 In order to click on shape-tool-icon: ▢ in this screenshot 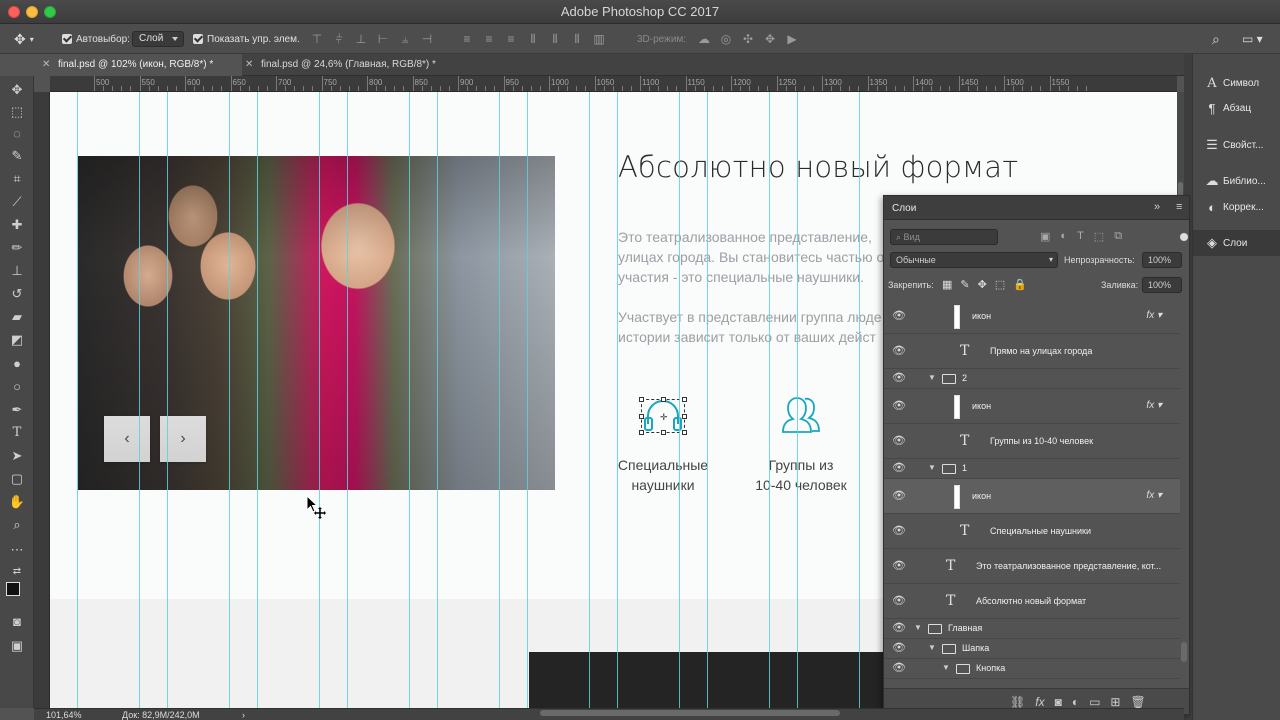, I will do `click(17, 479)`.